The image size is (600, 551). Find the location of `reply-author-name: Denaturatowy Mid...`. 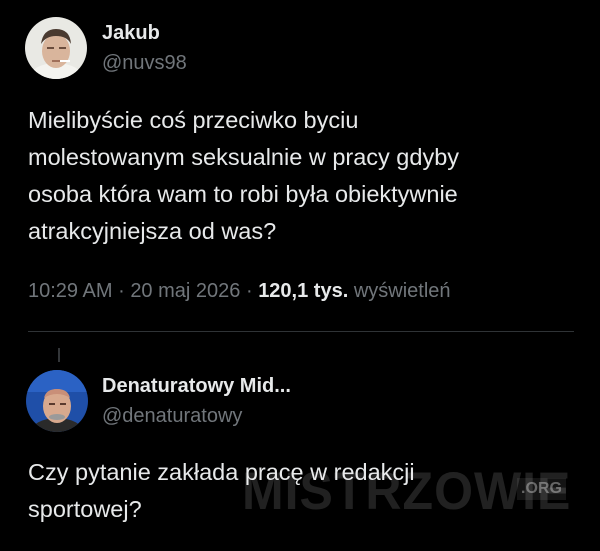

reply-author-name: Denaturatowy Mid... is located at coordinates (196, 386).